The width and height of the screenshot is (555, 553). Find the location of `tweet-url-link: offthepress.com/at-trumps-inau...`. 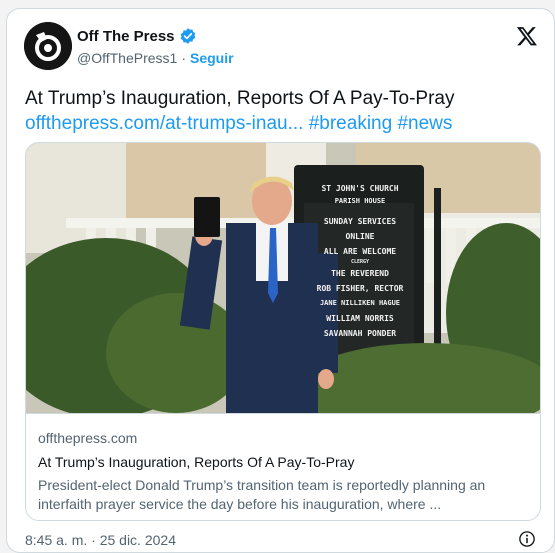

tweet-url-link: offthepress.com/at-trumps-inau... is located at coordinates (164, 123).